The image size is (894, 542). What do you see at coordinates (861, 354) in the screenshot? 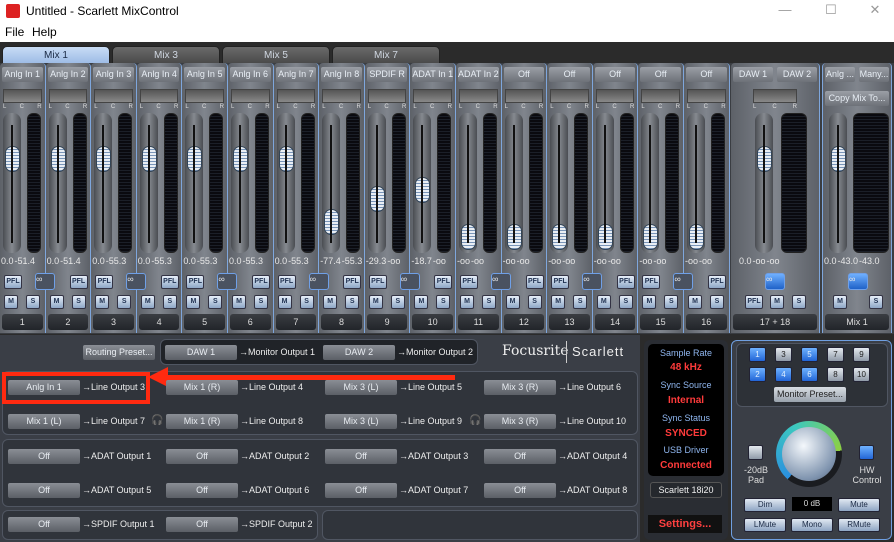
I see `monitor-output-9-button: 9` at bounding box center [861, 354].